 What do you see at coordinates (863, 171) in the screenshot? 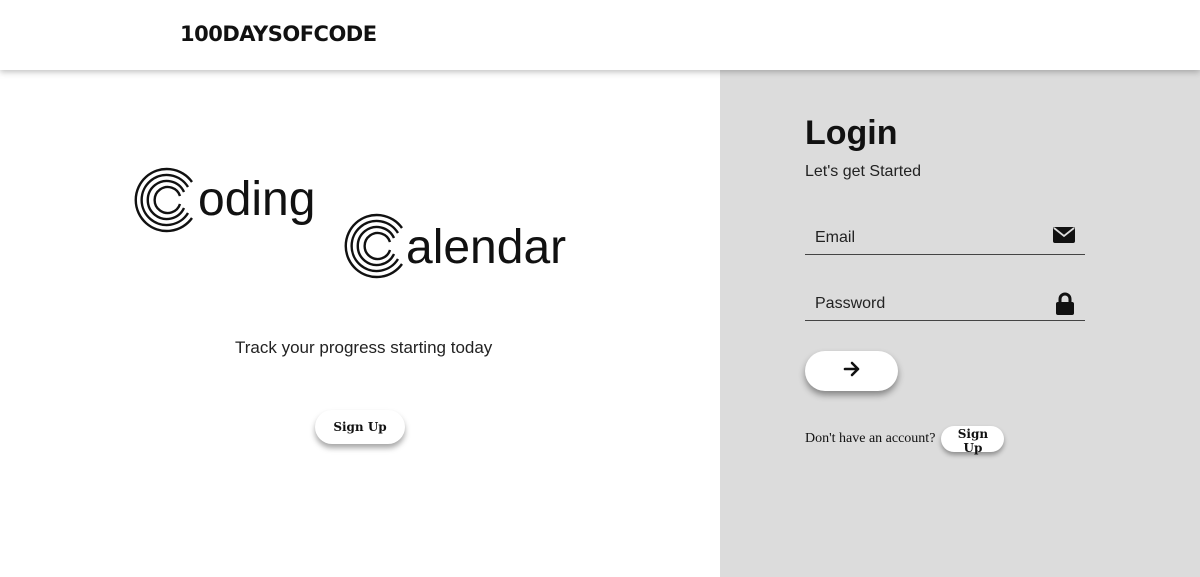
I see `login-subtitle: Let's get Started` at bounding box center [863, 171].